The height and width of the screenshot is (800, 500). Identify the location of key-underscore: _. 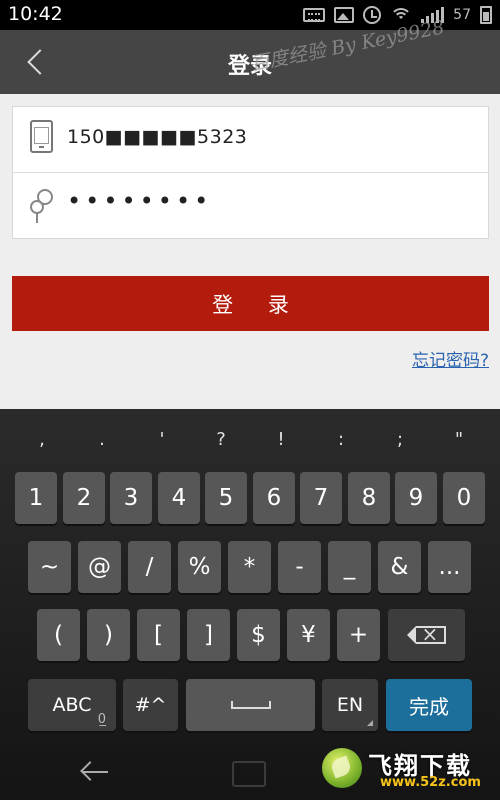
(349, 567).